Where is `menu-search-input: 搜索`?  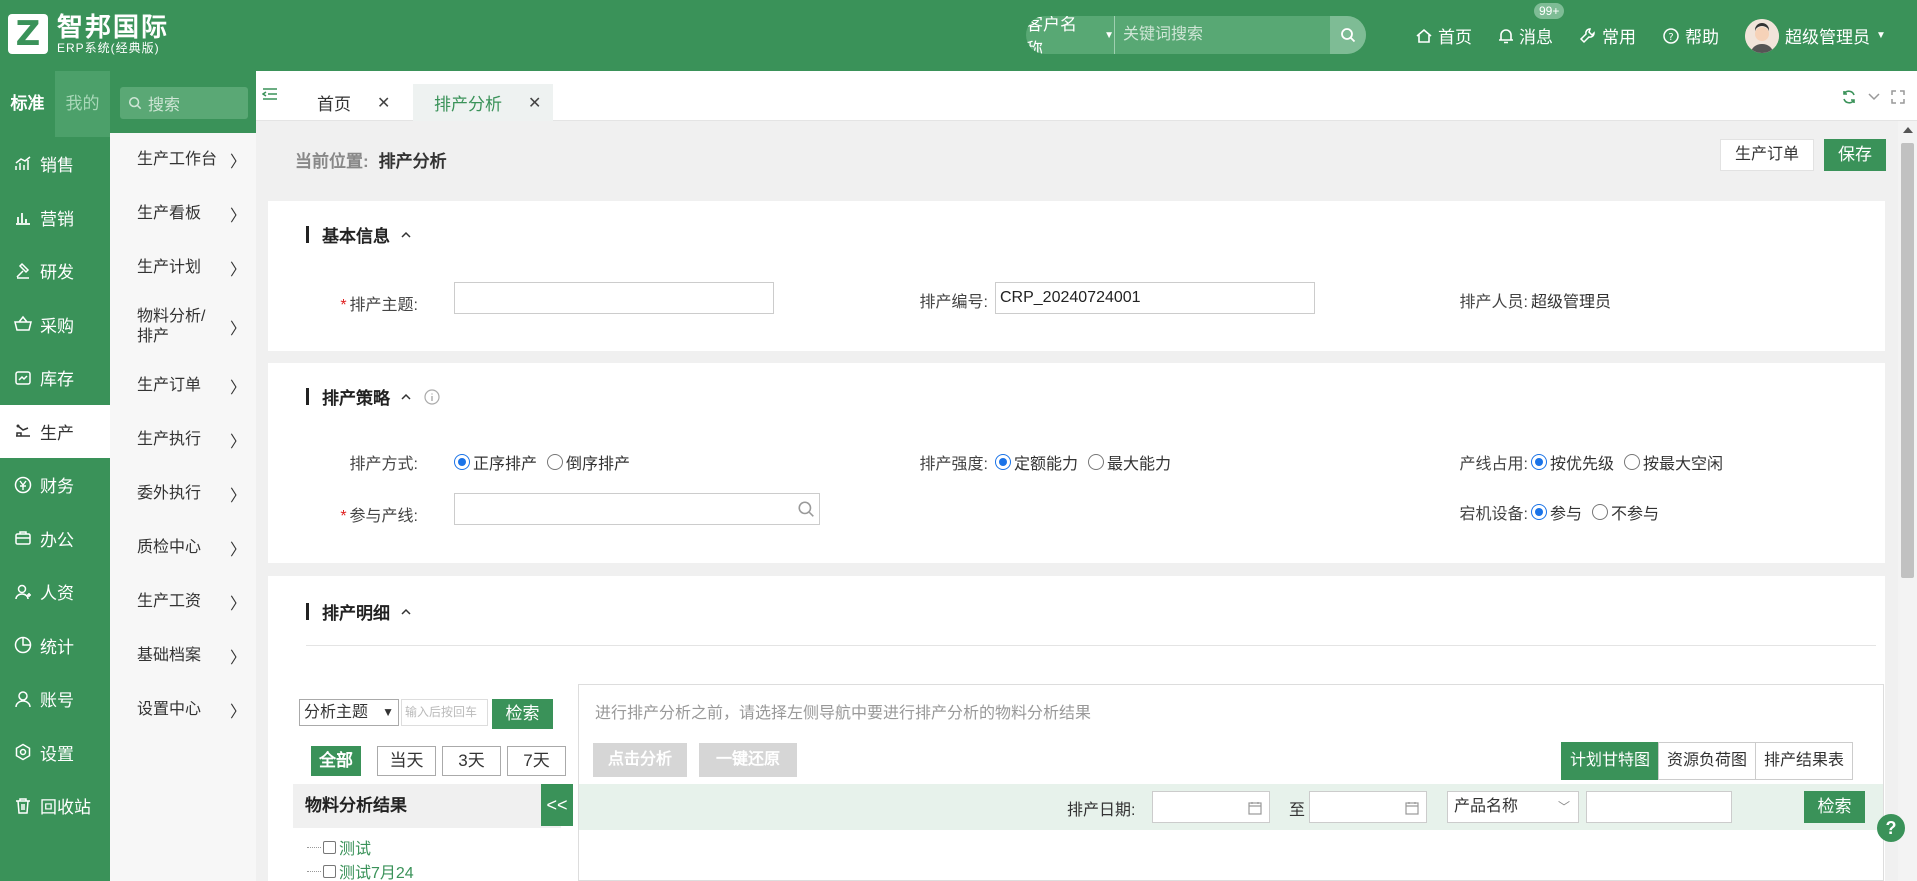 menu-search-input: 搜索 is located at coordinates (184, 103).